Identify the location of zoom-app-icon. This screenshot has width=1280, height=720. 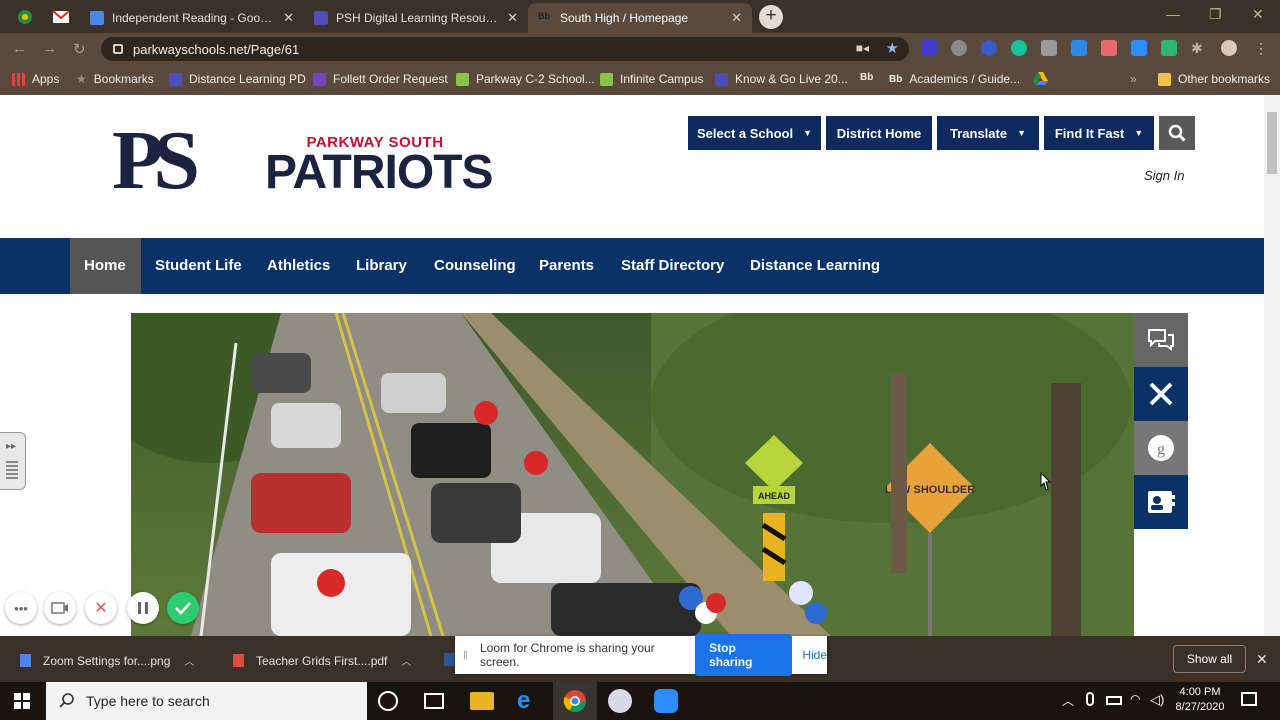
(666, 701).